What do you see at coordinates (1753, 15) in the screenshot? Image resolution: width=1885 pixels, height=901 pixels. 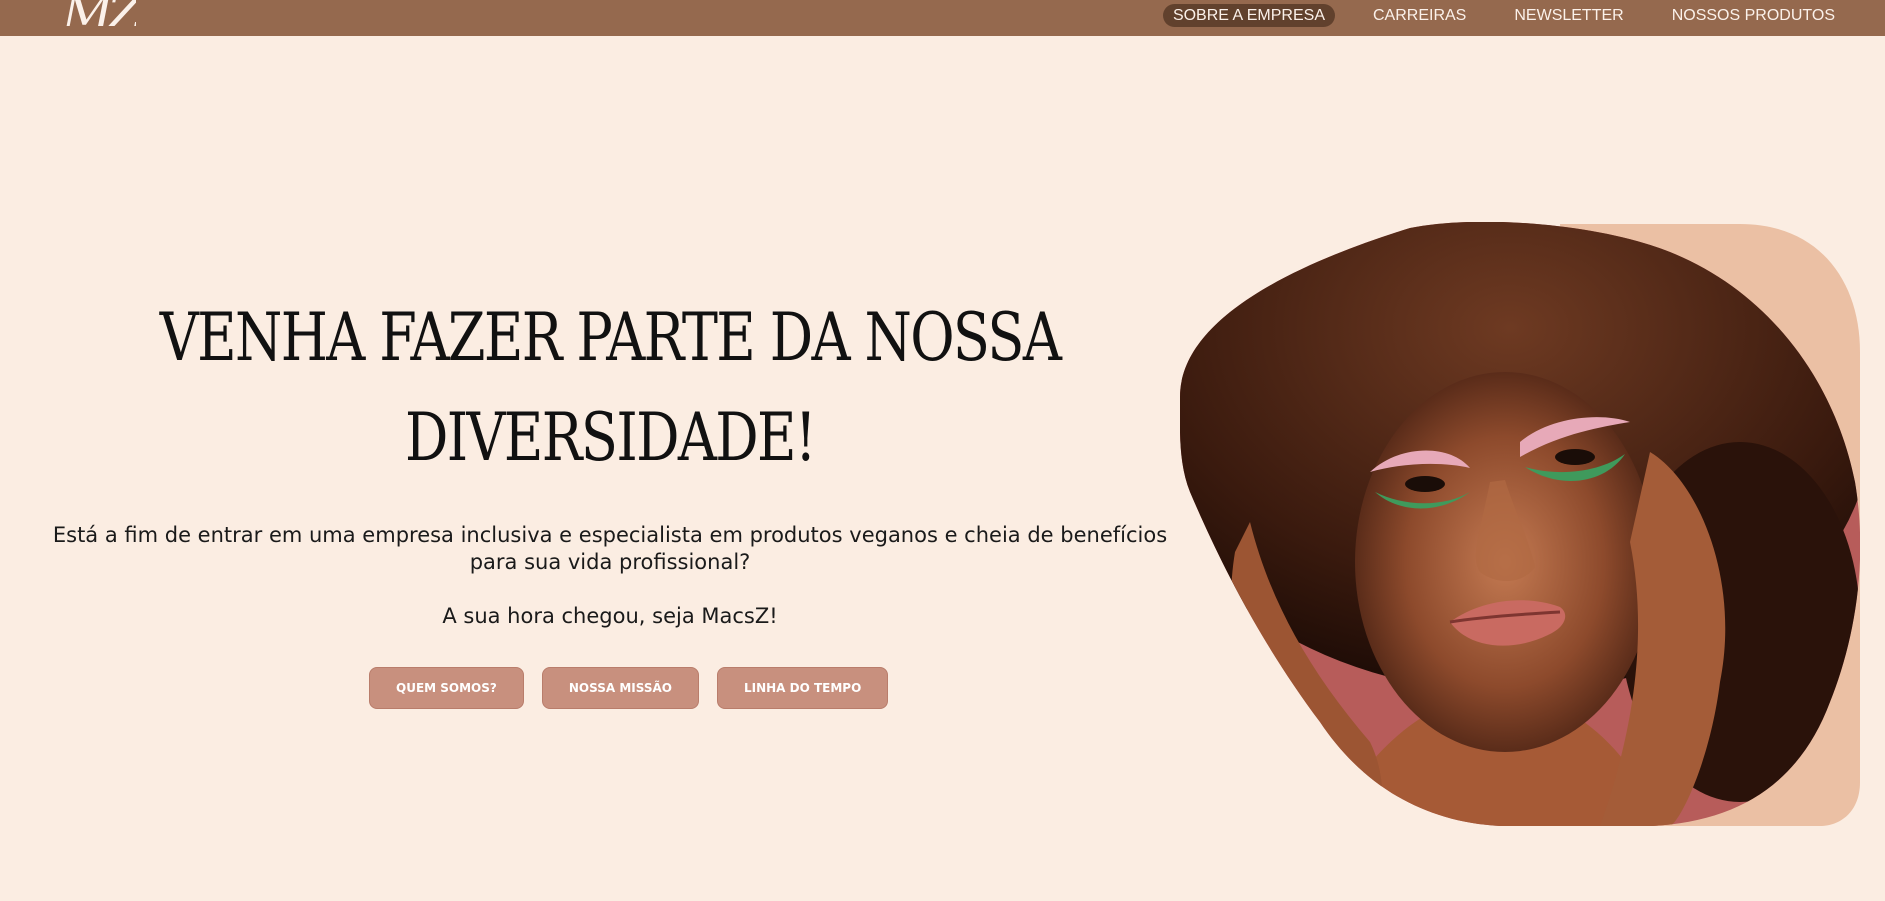 I see `nav-item-nossos-produtos: NOSSOS PRODUTOS` at bounding box center [1753, 15].